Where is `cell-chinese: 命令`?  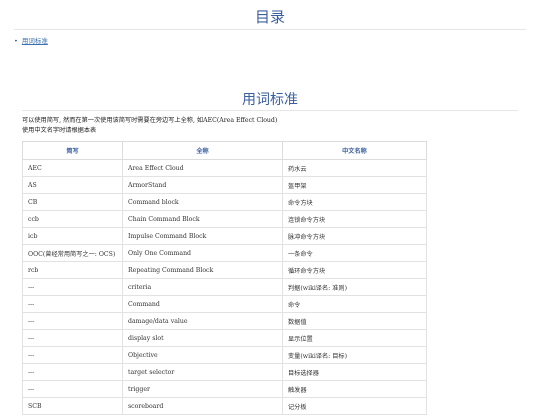 cell-chinese: 命令 is located at coordinates (354, 304).